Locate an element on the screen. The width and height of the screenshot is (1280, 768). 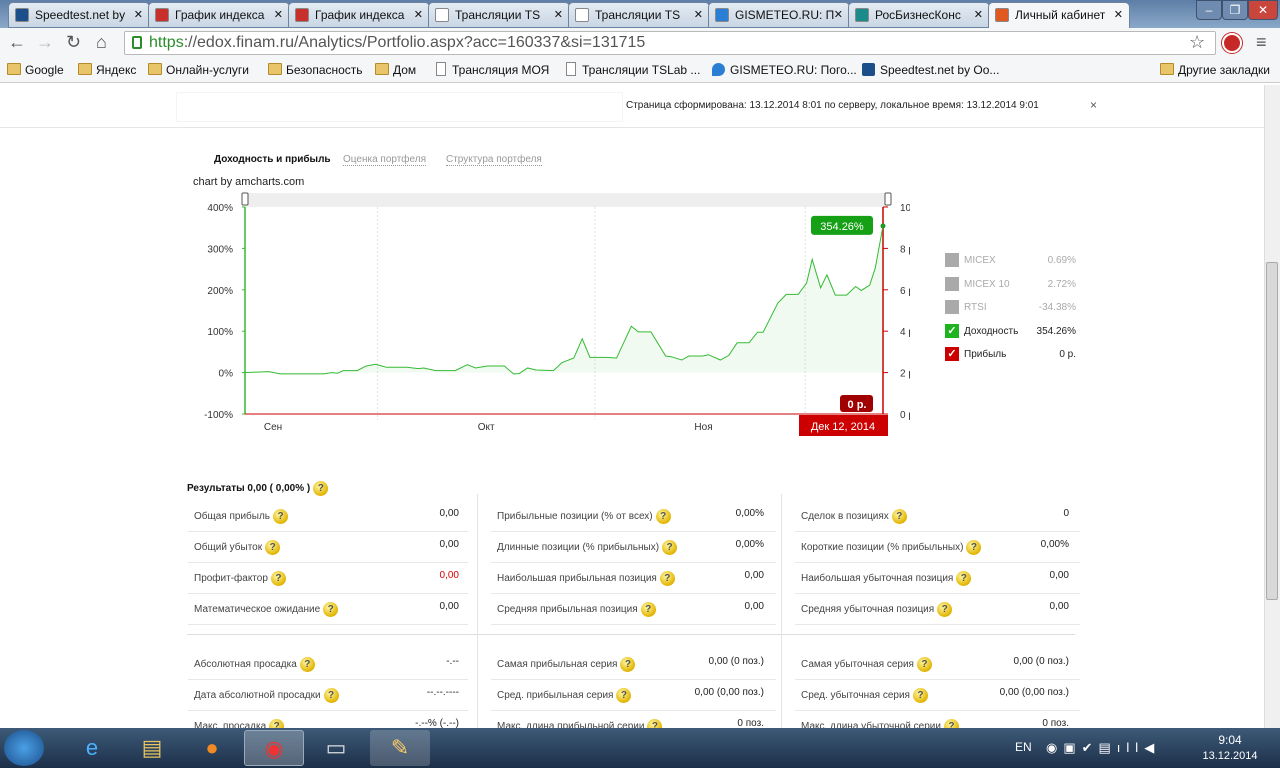
scrollbar-area is located at coordinates (566, 200).